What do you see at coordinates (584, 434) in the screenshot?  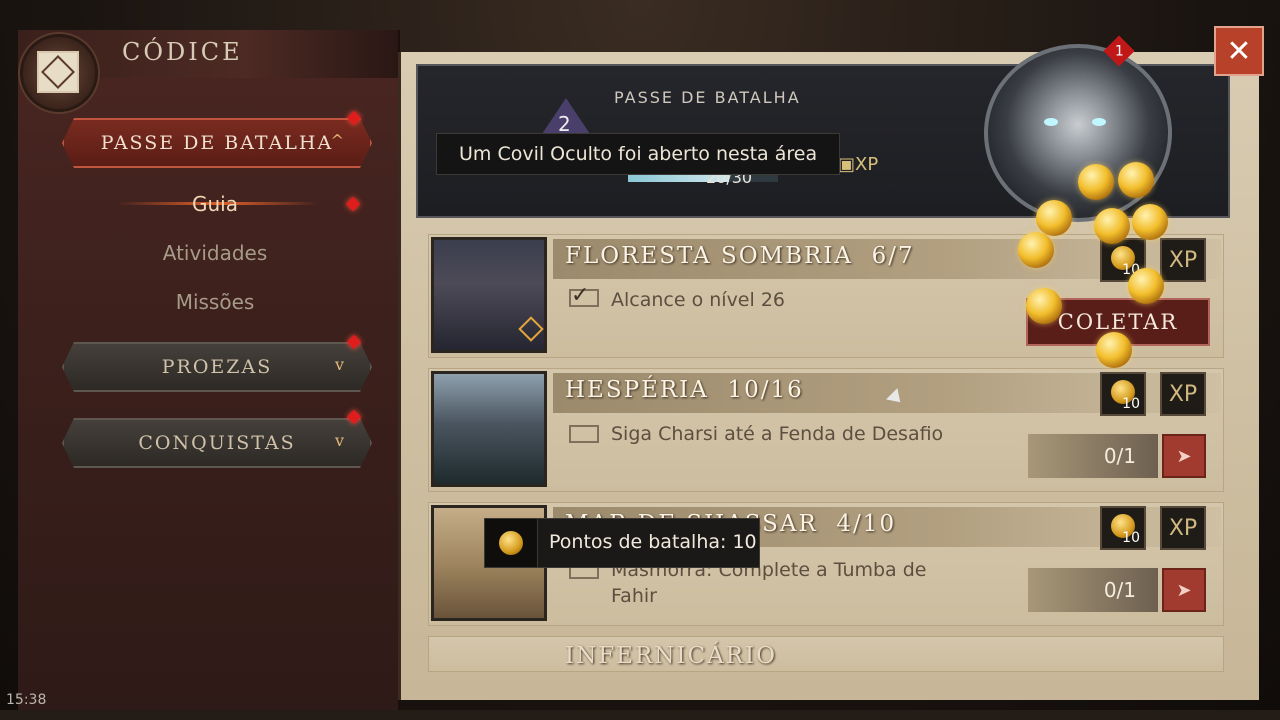 I see `objective-checkbox` at bounding box center [584, 434].